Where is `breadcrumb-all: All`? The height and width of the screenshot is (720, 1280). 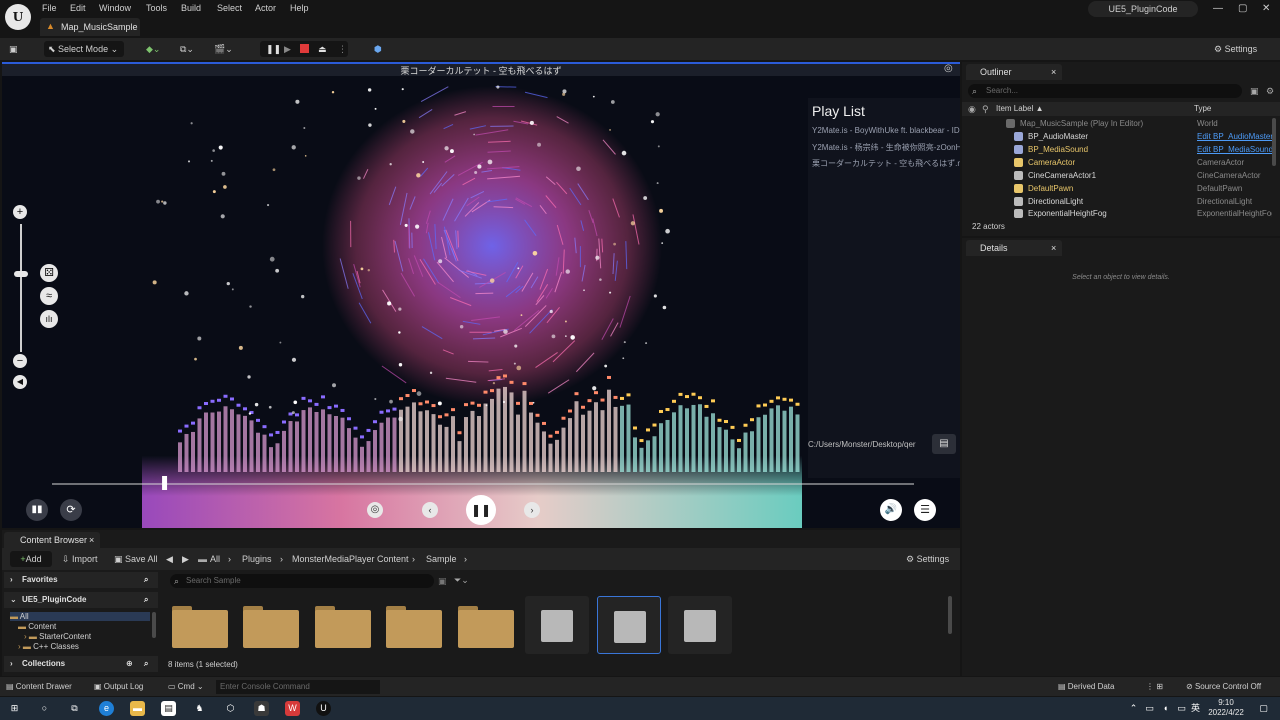
breadcrumb-all: All is located at coordinates (215, 559).